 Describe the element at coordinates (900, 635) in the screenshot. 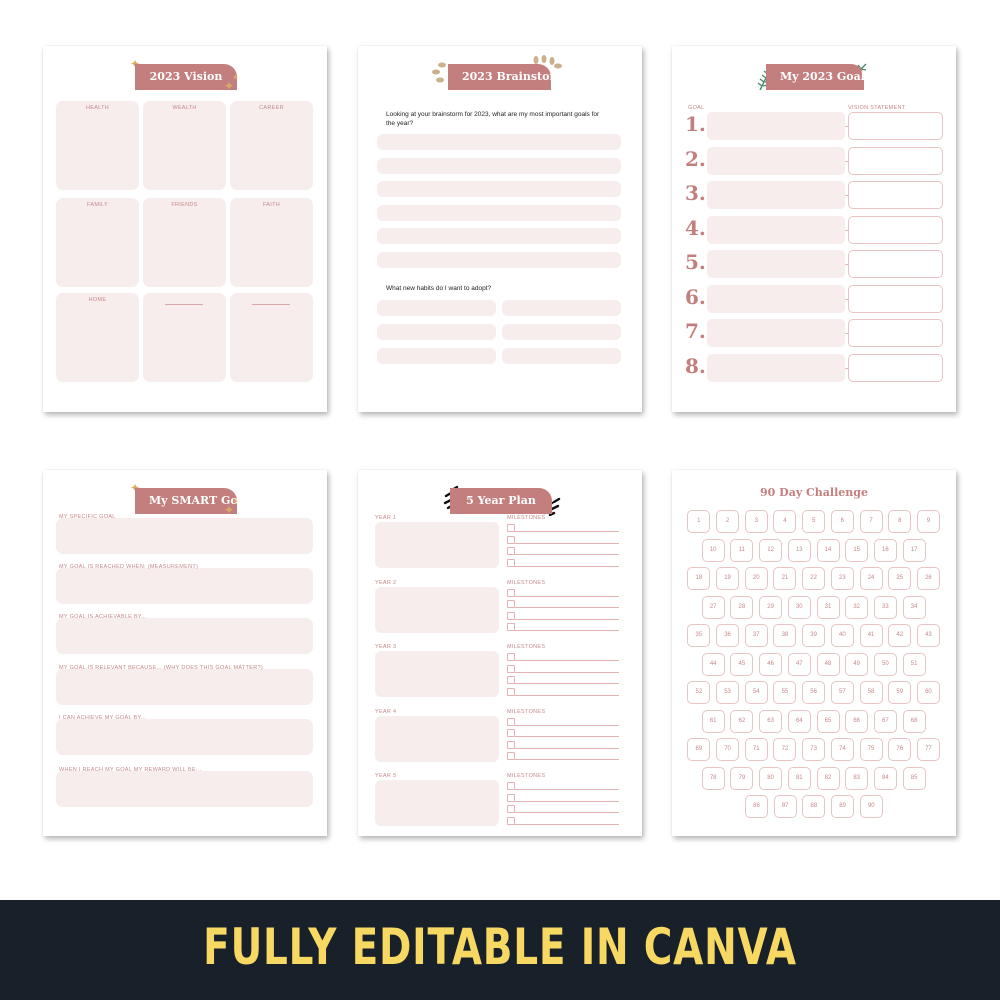

I see `day-box: 42` at that location.